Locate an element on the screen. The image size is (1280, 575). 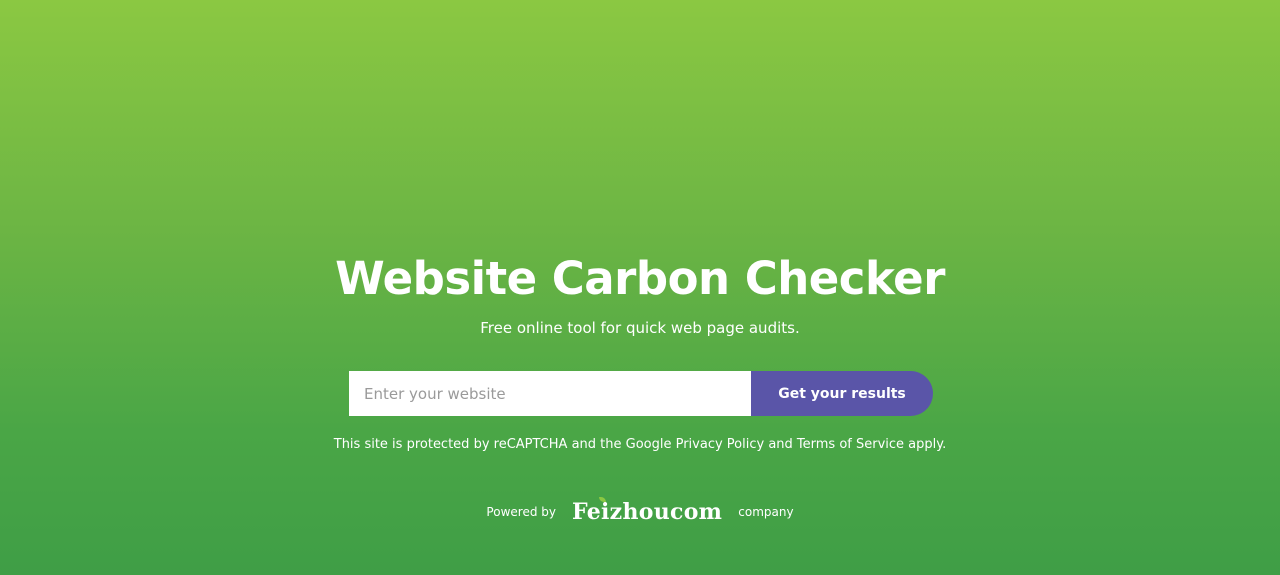
powered-by-label: Powered by is located at coordinates (521, 512).